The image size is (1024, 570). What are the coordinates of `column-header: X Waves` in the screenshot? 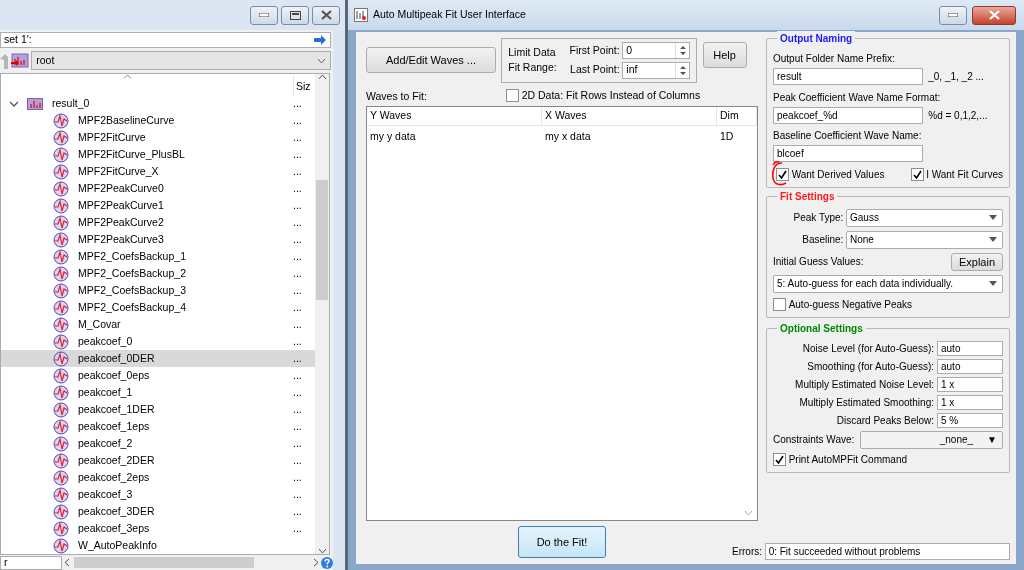 It's located at (629, 116).